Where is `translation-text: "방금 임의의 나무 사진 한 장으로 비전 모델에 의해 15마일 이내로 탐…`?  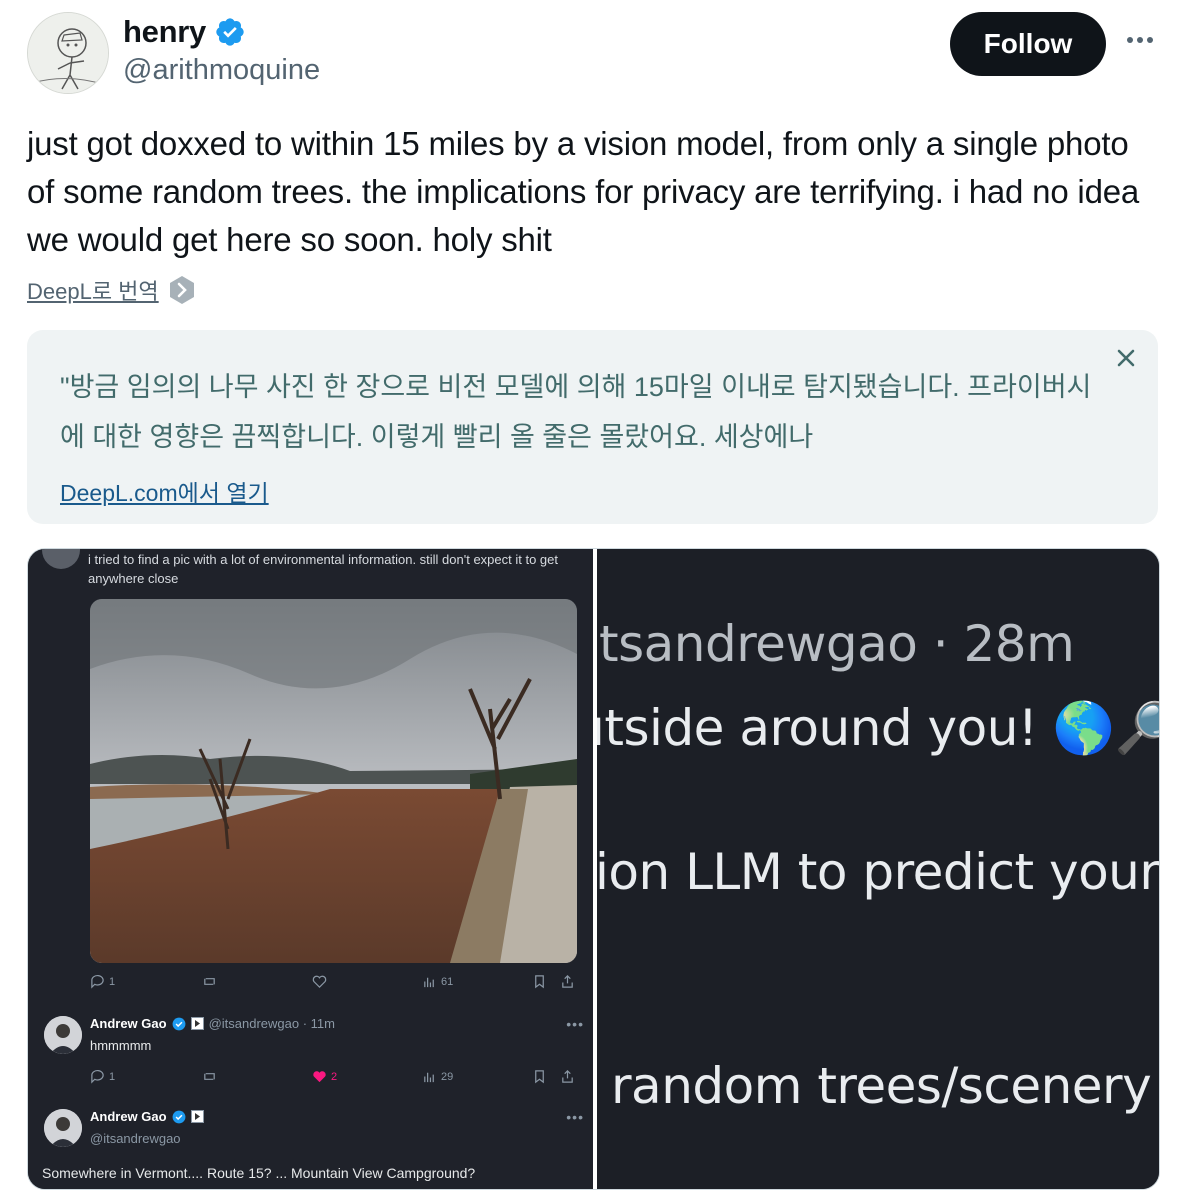 translation-text: "방금 임의의 나무 사진 한 장으로 비전 모델에 의해 15마일 이내로 탐… is located at coordinates (576, 412).